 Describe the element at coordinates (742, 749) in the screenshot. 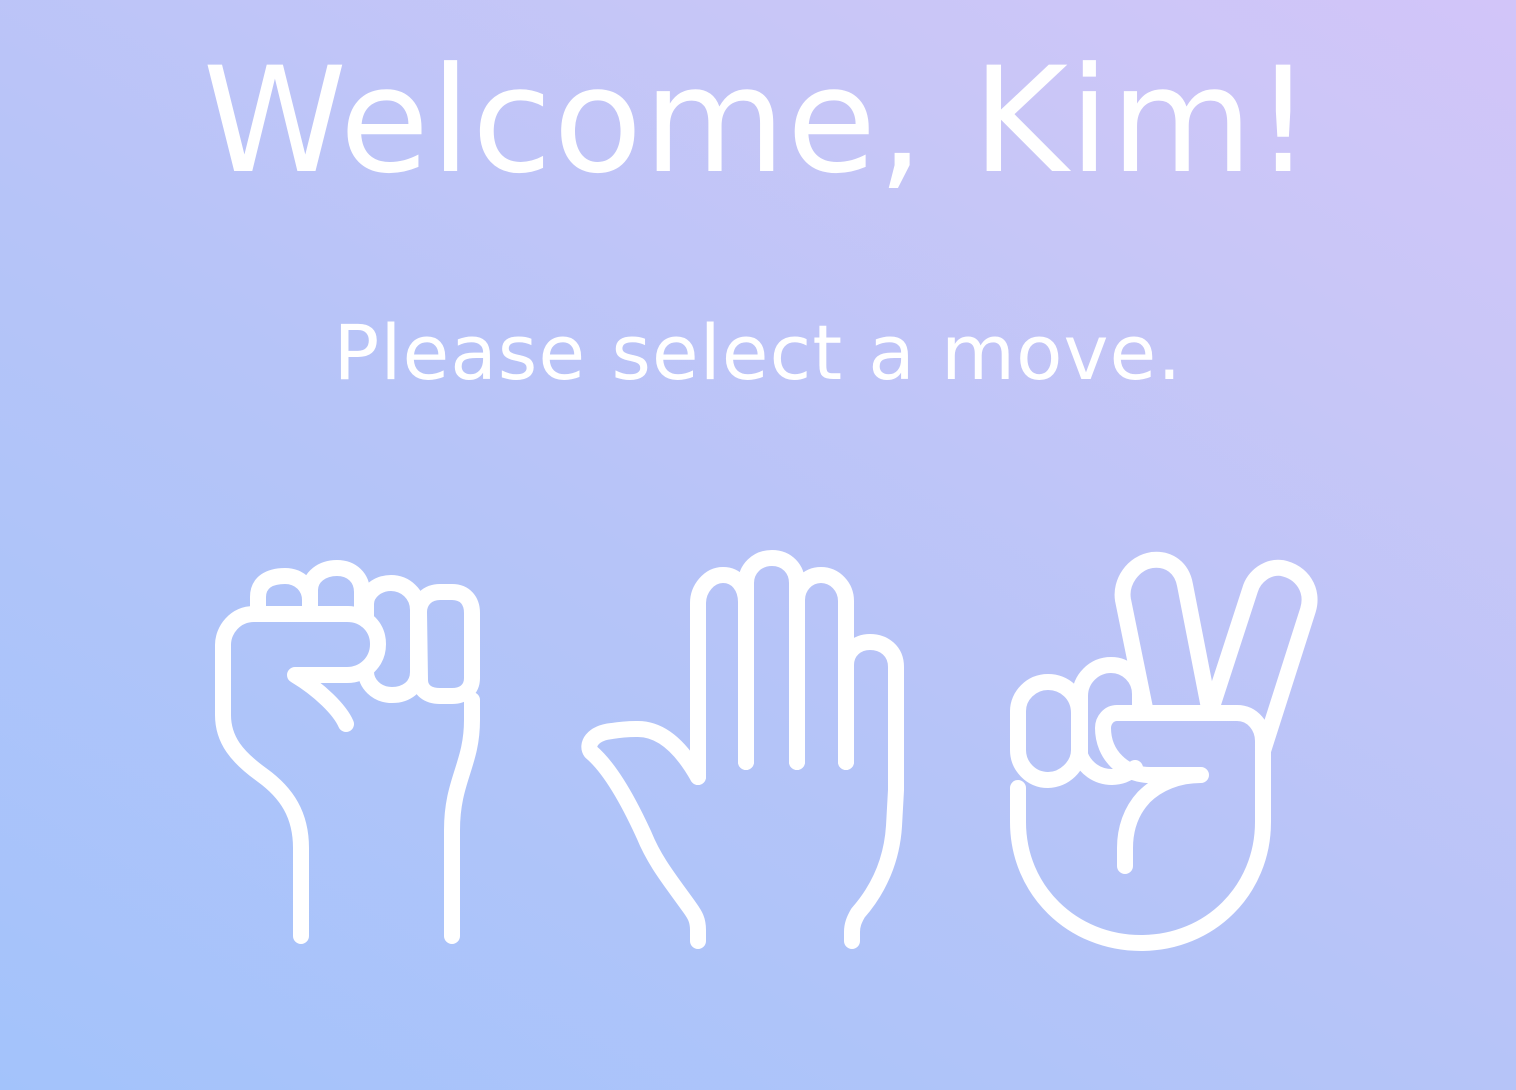

I see `open-hand-icon` at that location.